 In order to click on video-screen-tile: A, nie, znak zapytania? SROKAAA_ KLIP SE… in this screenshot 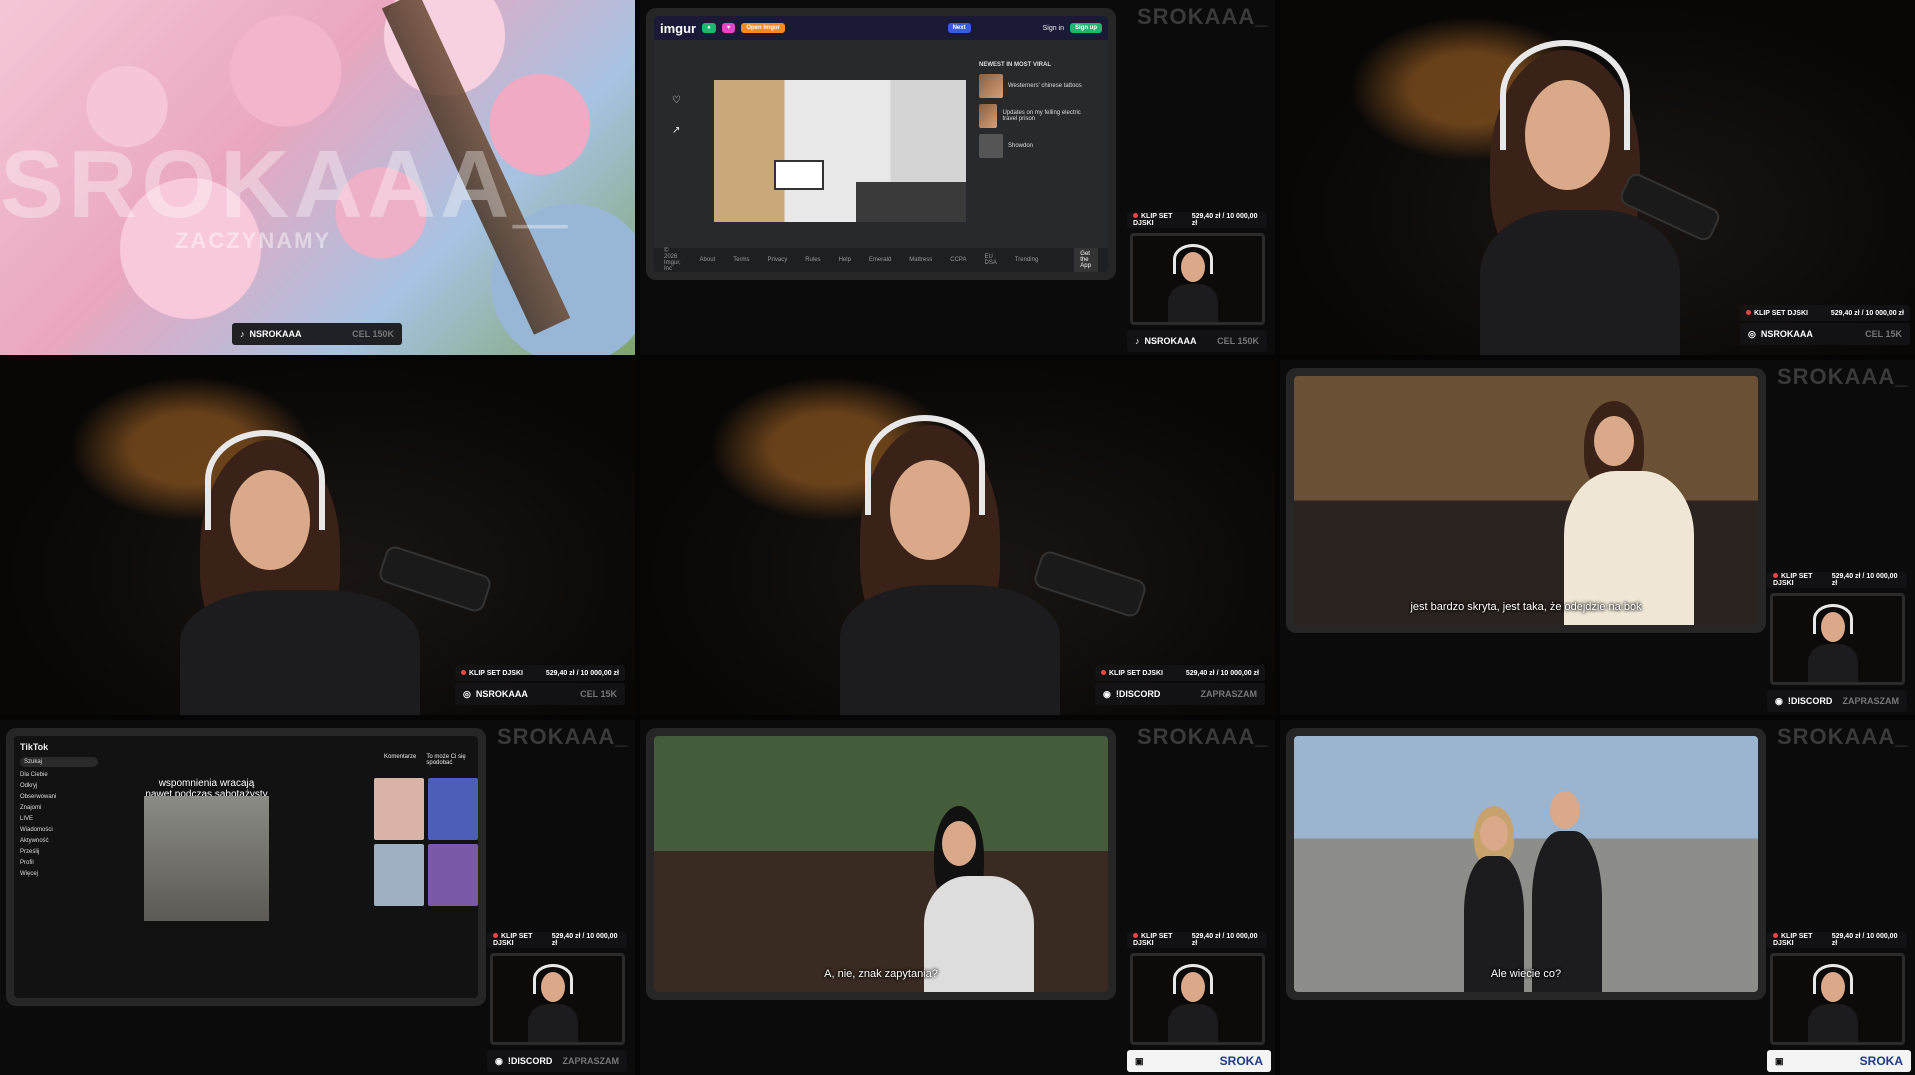, I will do `click(957, 897)`.